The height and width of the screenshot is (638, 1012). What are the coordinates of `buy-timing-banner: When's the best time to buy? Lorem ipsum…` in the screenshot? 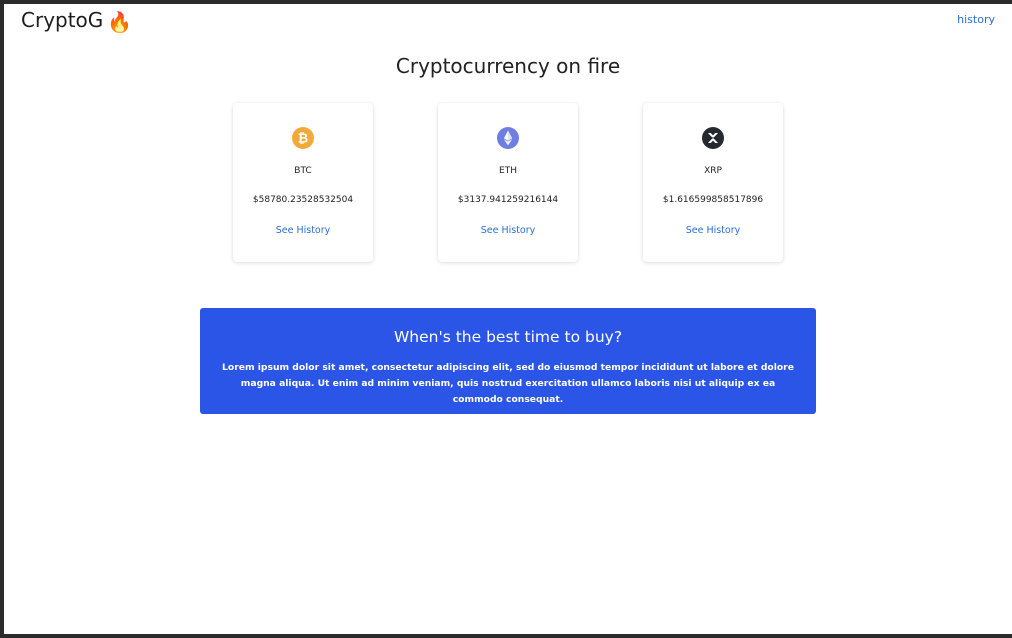 It's located at (508, 361).